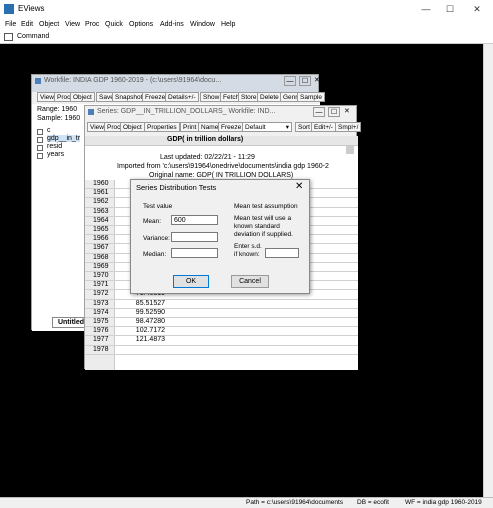 The width and height of the screenshot is (493, 508). What do you see at coordinates (57, 109) in the screenshot?
I see `workfile-range: Range: 1960` at bounding box center [57, 109].